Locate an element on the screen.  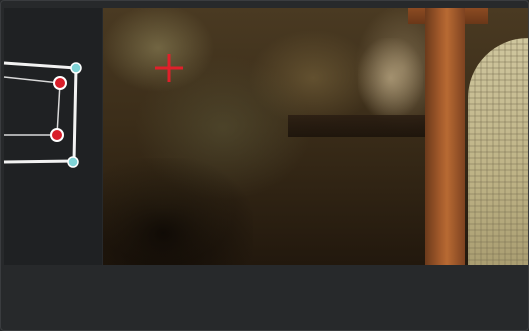
mask-shape-preview is located at coordinates (50, 112).